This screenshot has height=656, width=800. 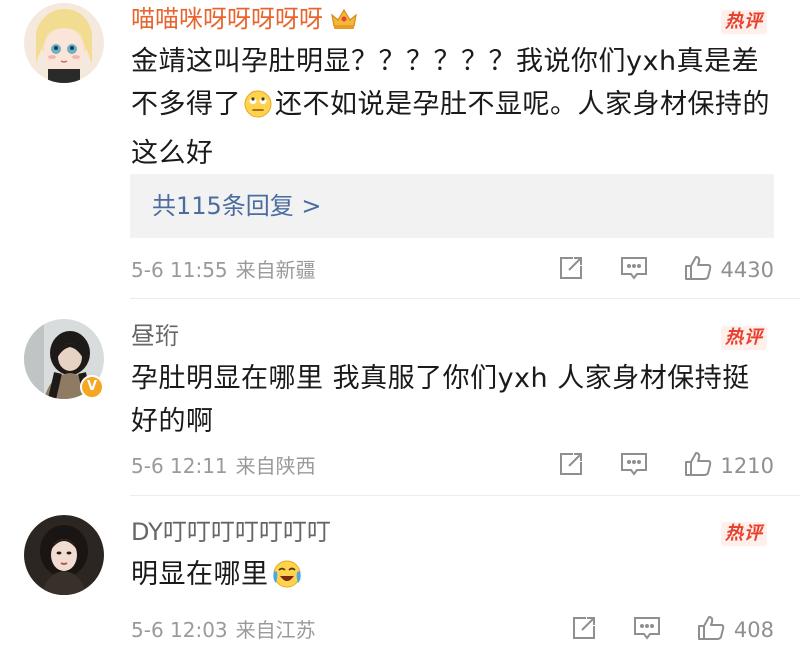 What do you see at coordinates (753, 630) in the screenshot?
I see `like-count: 408` at bounding box center [753, 630].